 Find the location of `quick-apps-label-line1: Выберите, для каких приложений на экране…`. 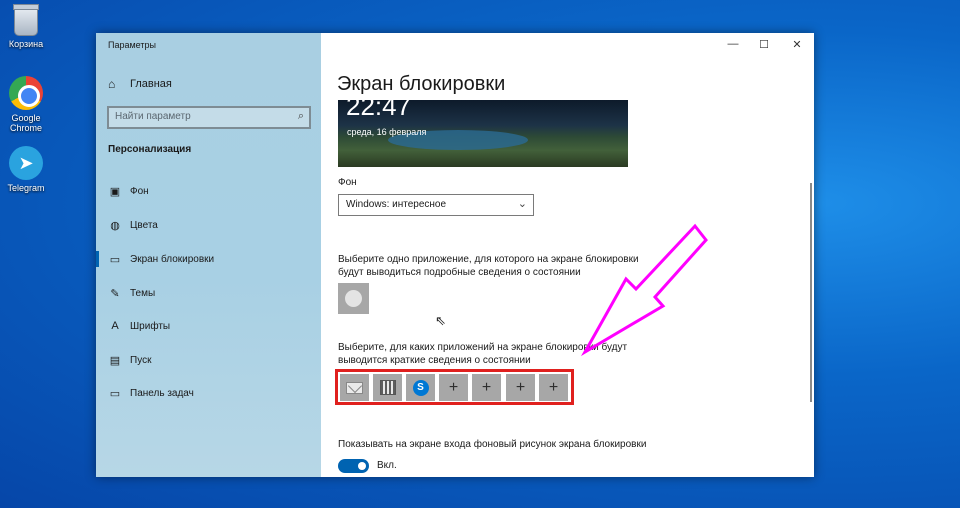

quick-apps-label-line1: Выберите, для каких приложений на экране… is located at coordinates (483, 347).